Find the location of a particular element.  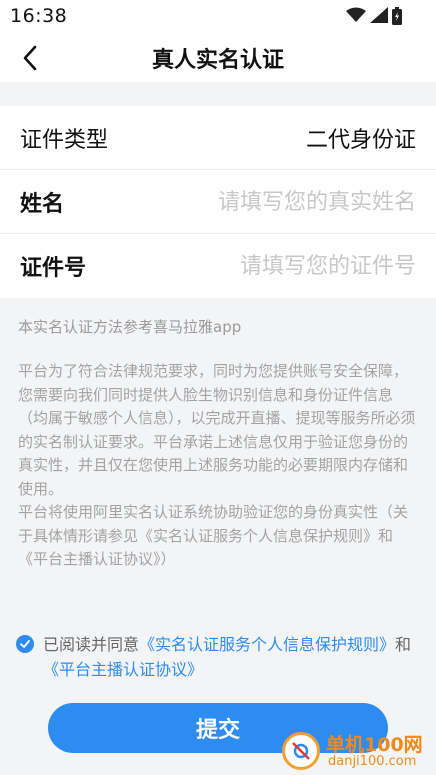

page-title: 真人实名认证 is located at coordinates (217, 60).